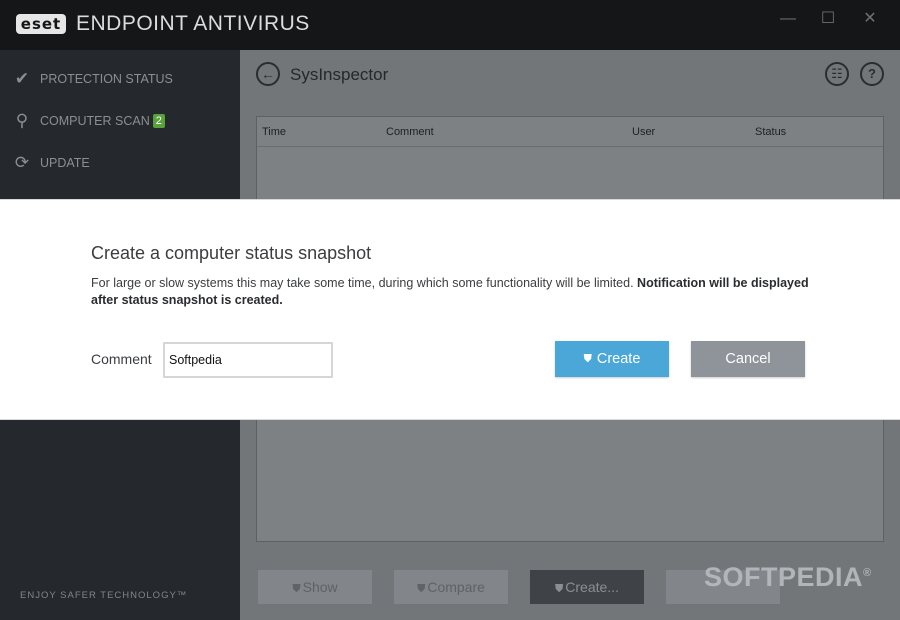 Image resolution: width=900 pixels, height=620 pixels. I want to click on compare-button: ⛊ Compare, so click(451, 587).